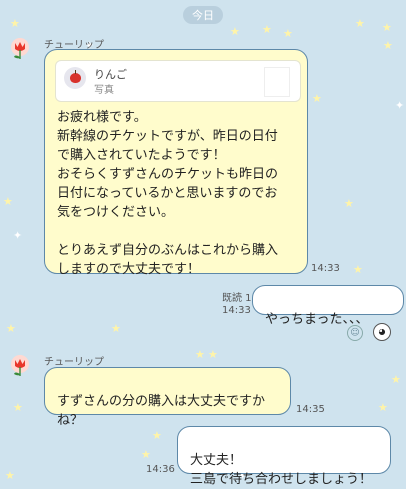 Image resolution: width=406 pixels, height=489 pixels. I want to click on sticker-icon: ◕, so click(382, 332).